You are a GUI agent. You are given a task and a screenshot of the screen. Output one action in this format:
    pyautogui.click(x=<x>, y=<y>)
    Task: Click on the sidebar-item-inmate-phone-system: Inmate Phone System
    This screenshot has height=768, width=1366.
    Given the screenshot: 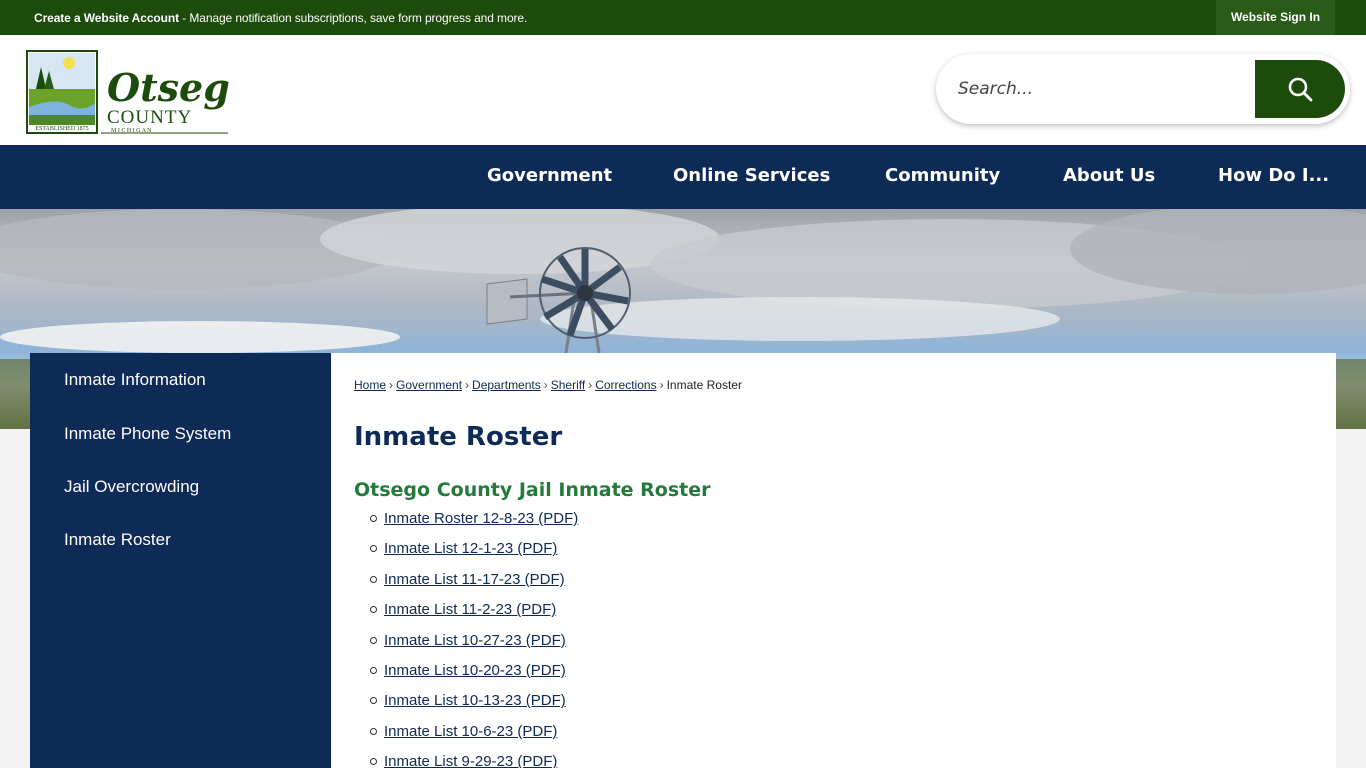 What is the action you would take?
    pyautogui.click(x=147, y=434)
    